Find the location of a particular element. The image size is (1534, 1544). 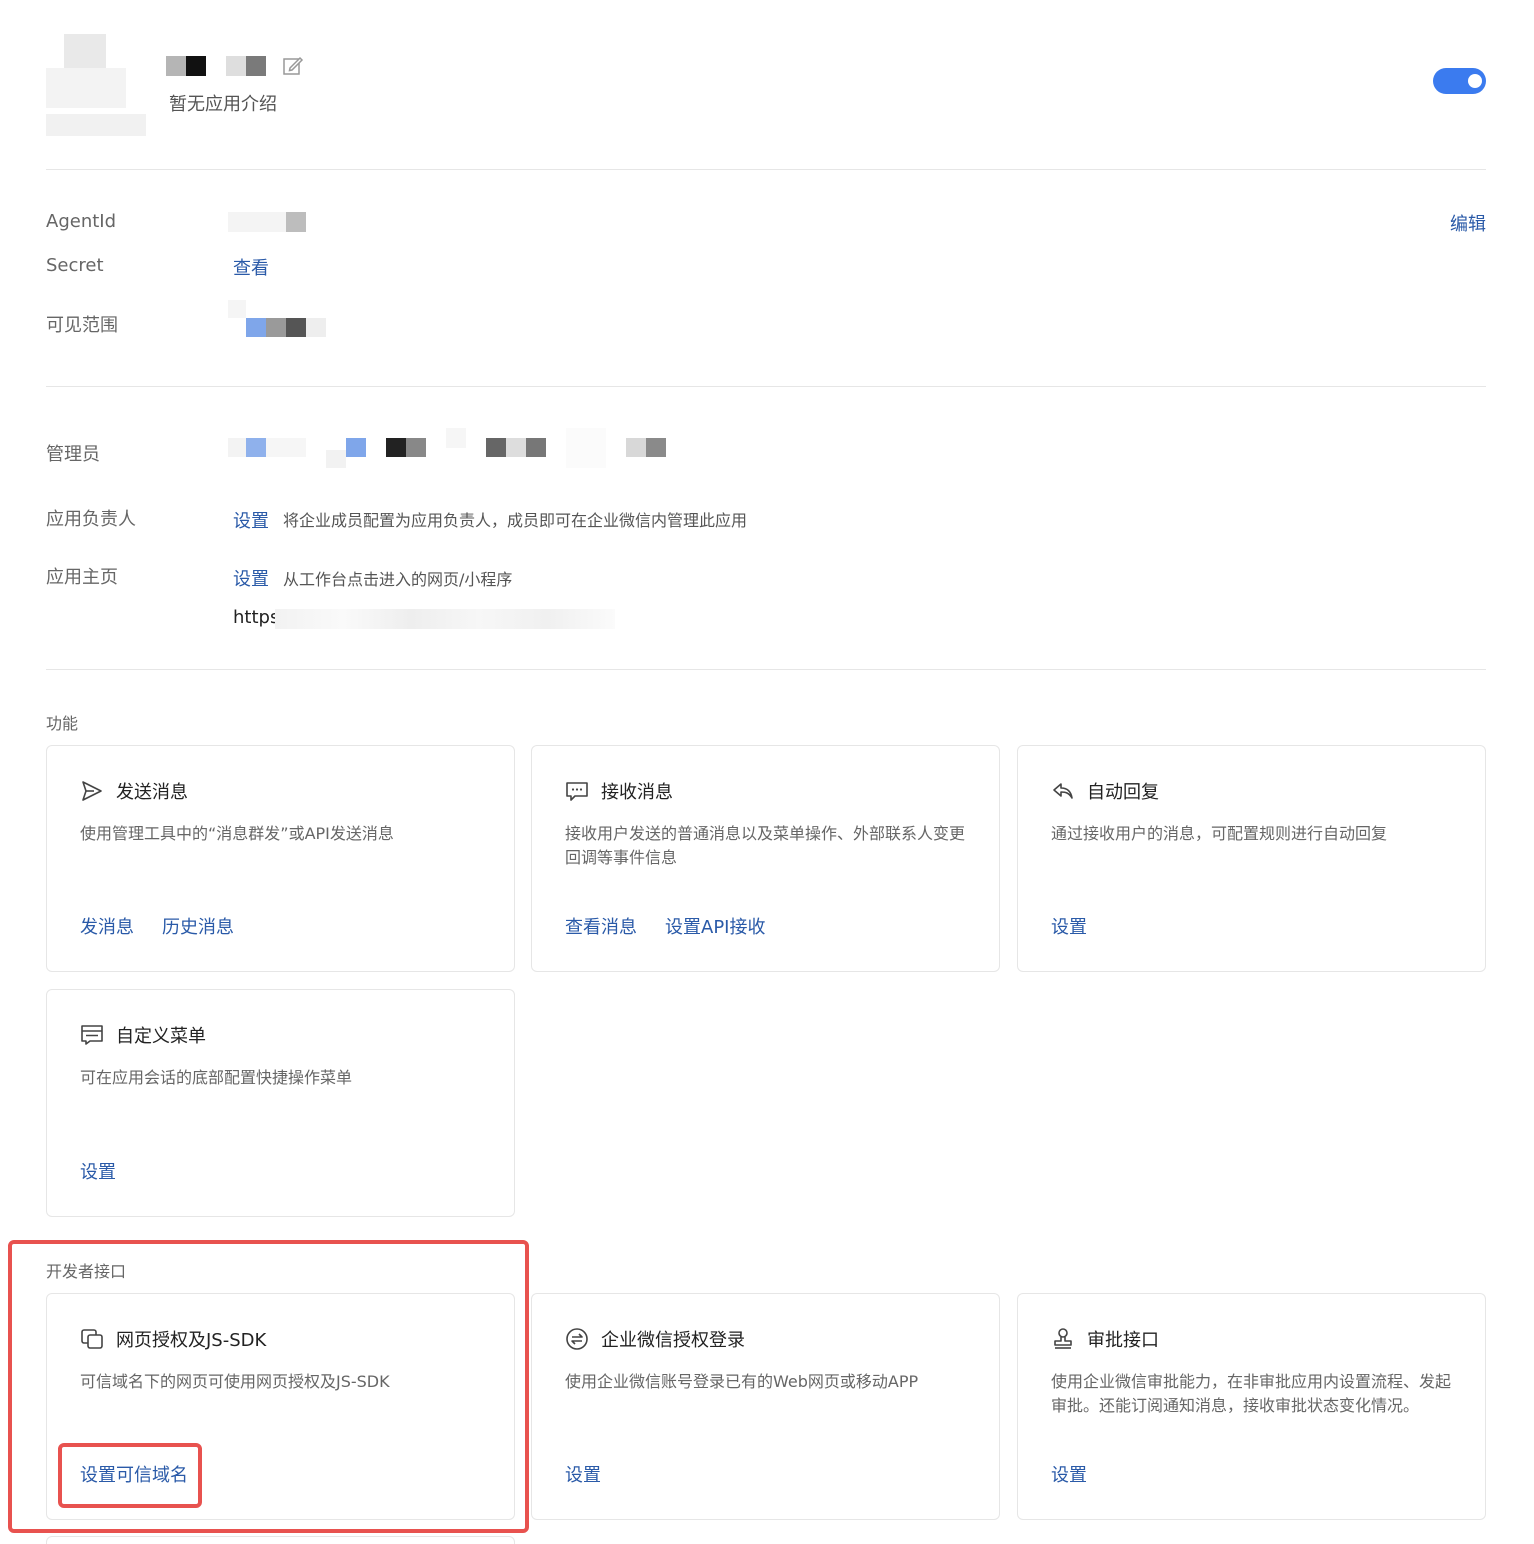

admin-list-redacted is located at coordinates (448, 450).